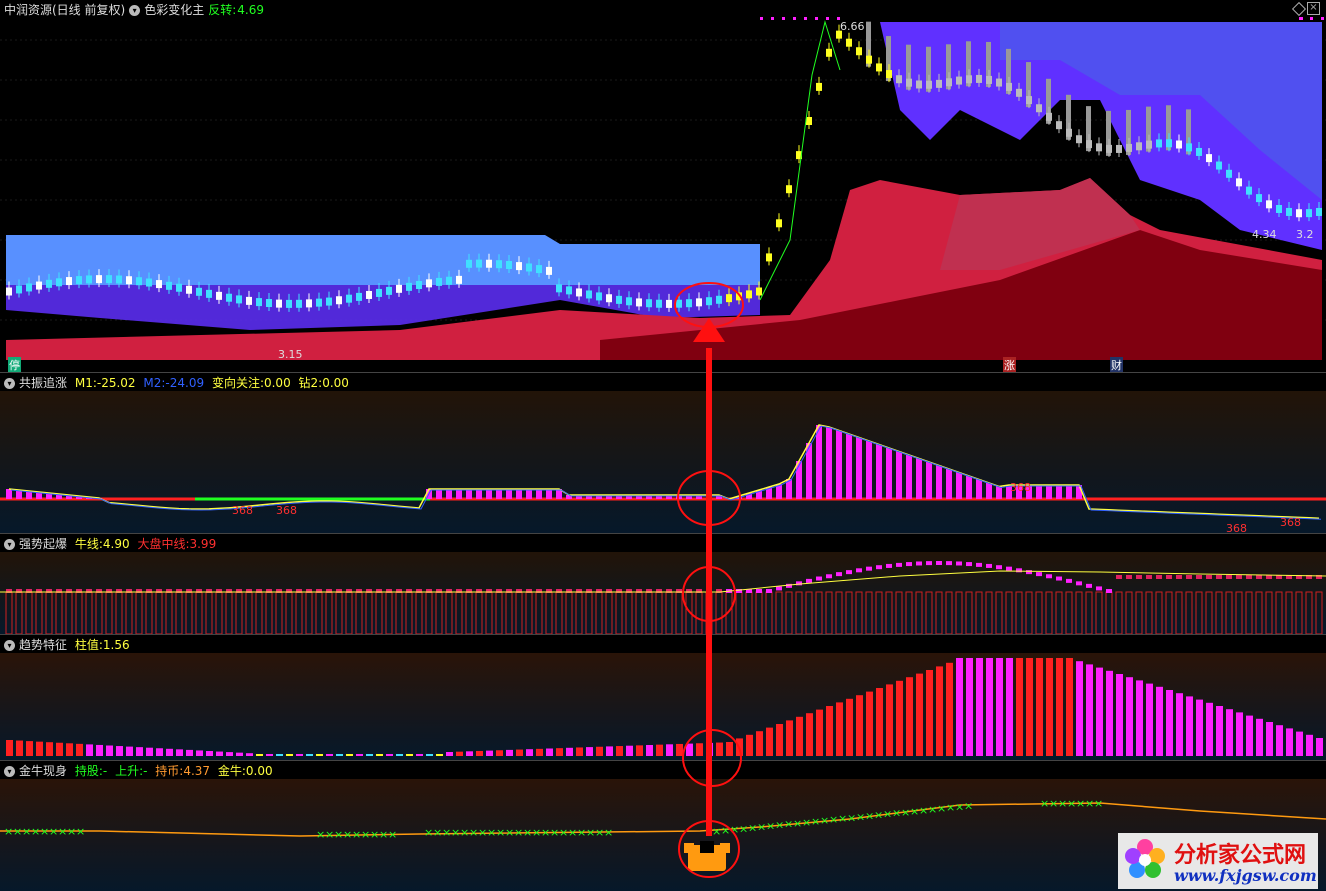 The height and width of the screenshot is (891, 1326). I want to click on m2-label: M2:, so click(154, 383).